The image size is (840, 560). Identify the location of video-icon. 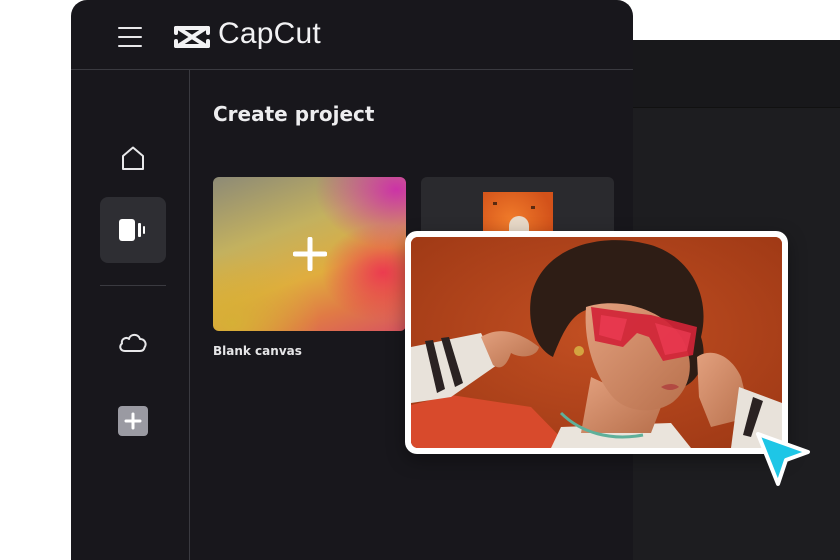
(132, 230).